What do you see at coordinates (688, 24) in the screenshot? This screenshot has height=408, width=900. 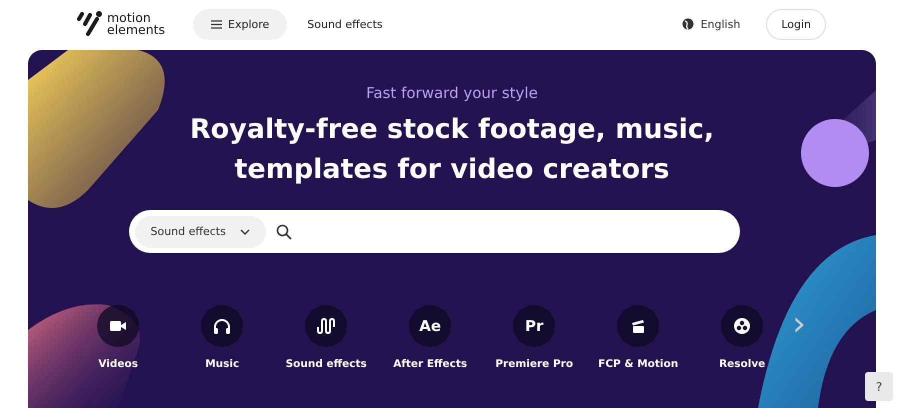 I see `globe-icon` at bounding box center [688, 24].